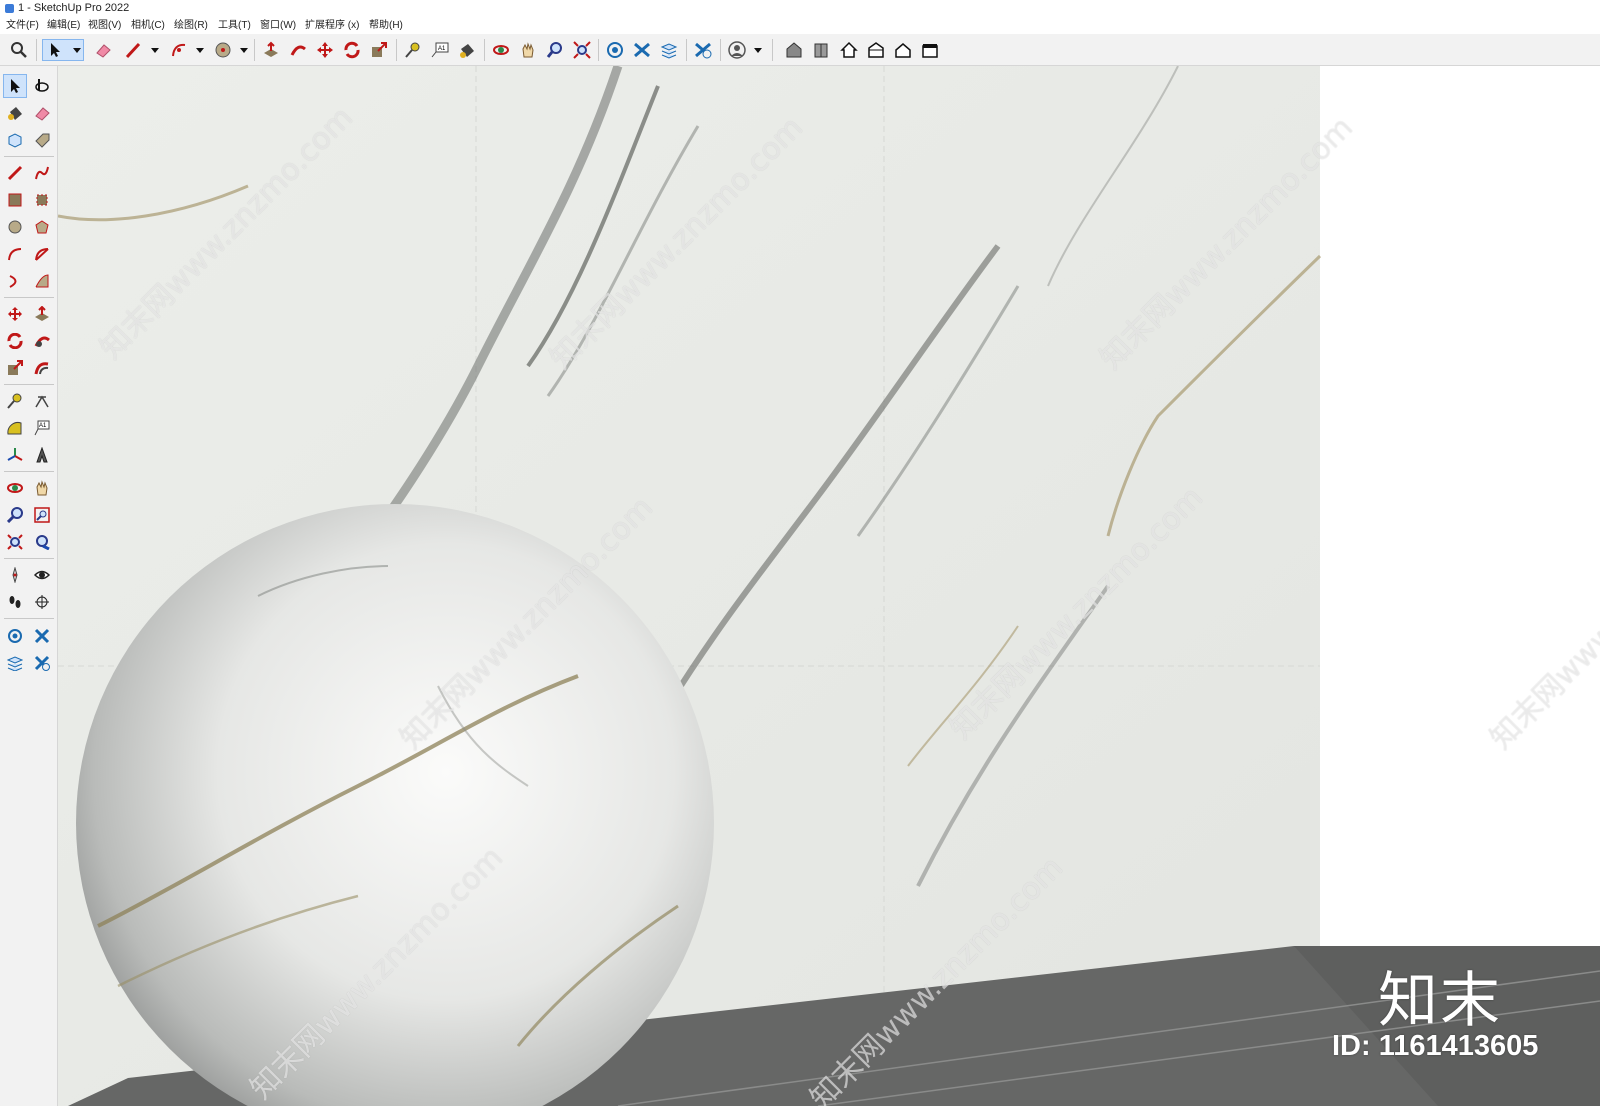 This screenshot has height=1106, width=1600. Describe the element at coordinates (42, 515) in the screenshot. I see `zoom-window-icon` at that location.